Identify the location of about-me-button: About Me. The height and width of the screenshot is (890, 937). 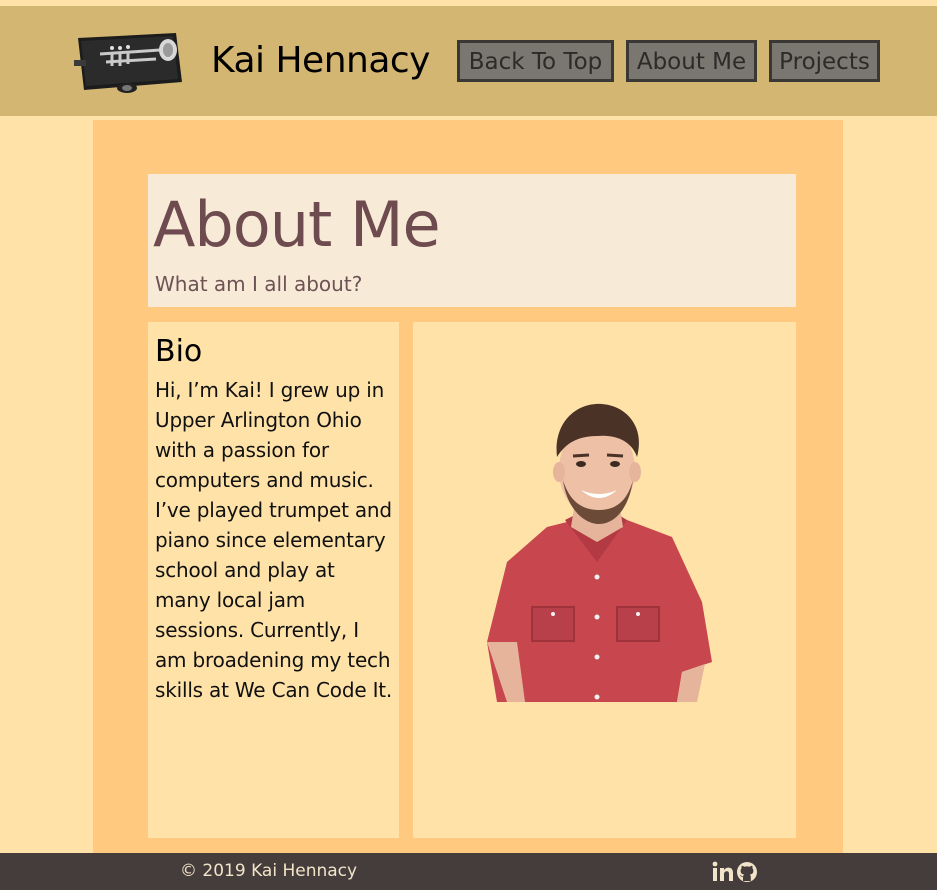
(691, 61).